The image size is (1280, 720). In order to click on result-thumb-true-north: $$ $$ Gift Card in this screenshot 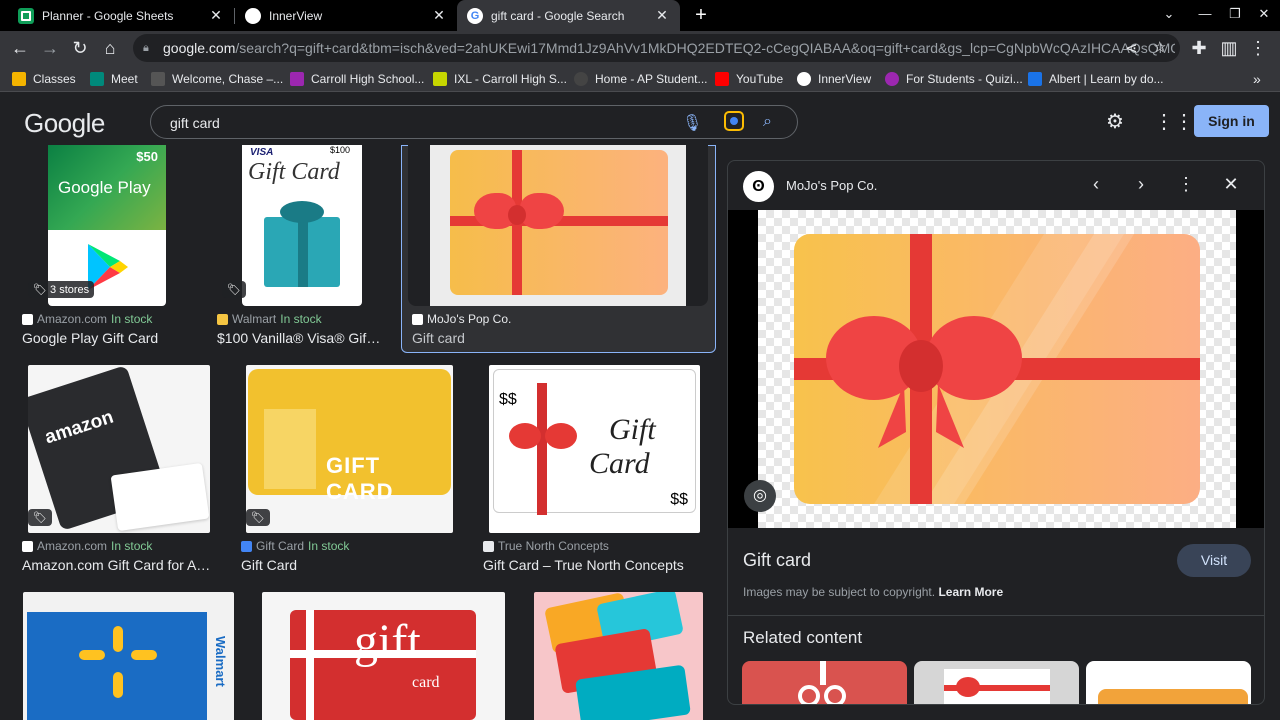, I will do `click(594, 449)`.